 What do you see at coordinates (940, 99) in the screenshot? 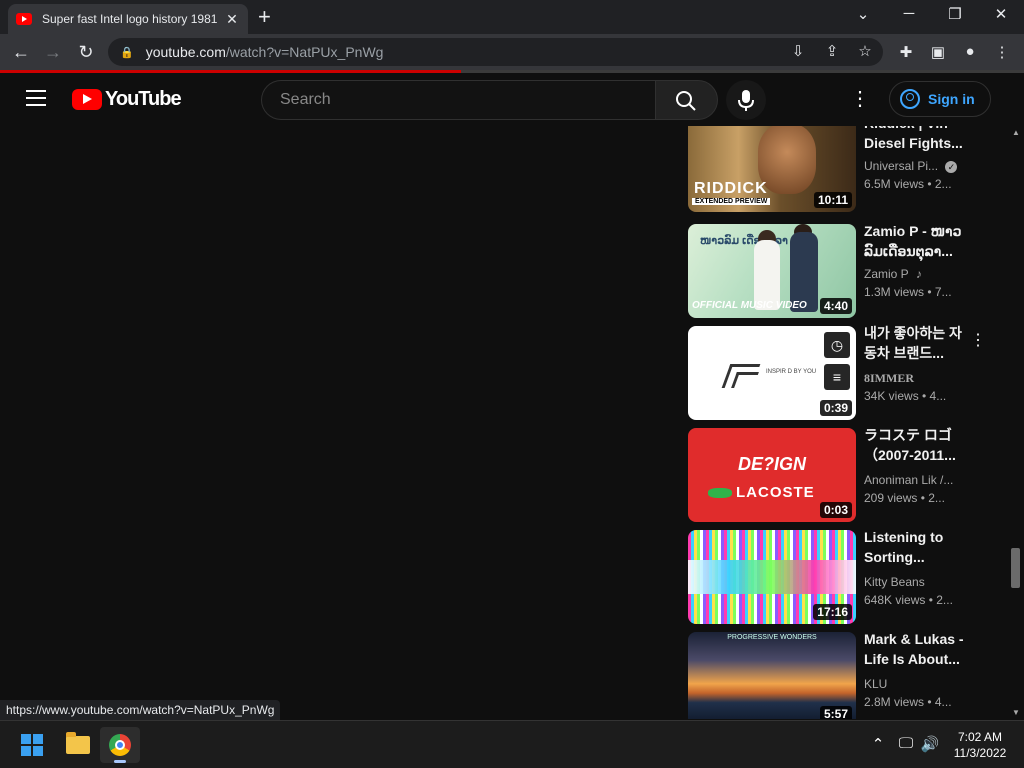
I see `sign-in-button: Sign in` at bounding box center [940, 99].